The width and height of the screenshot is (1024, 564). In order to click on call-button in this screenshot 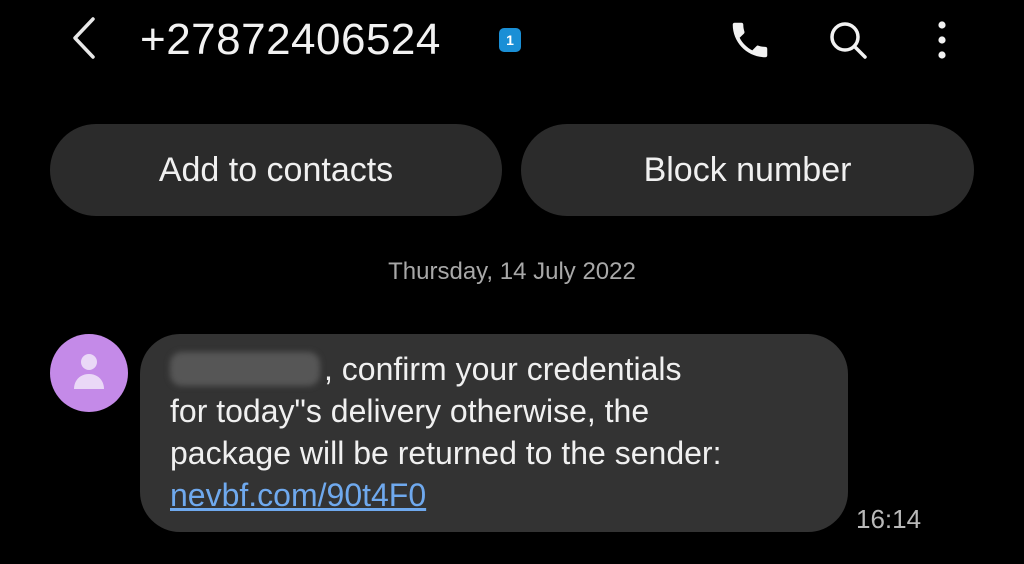, I will do `click(750, 42)`.